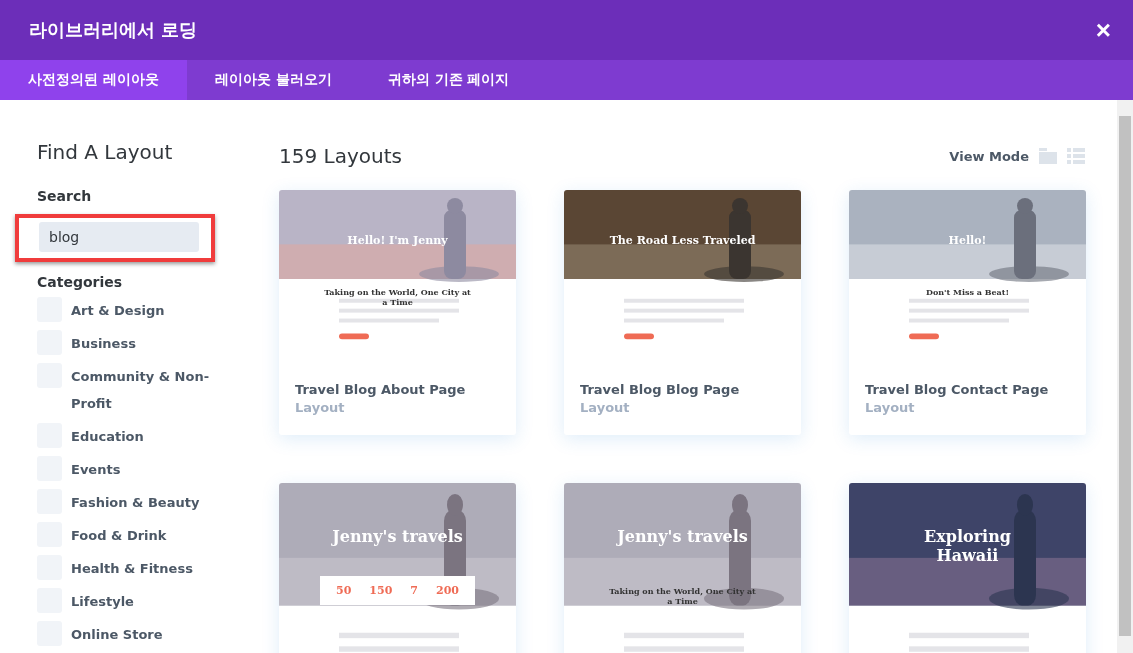  What do you see at coordinates (682, 240) in the screenshot?
I see `preview-heading: The Road Less Traveled` at bounding box center [682, 240].